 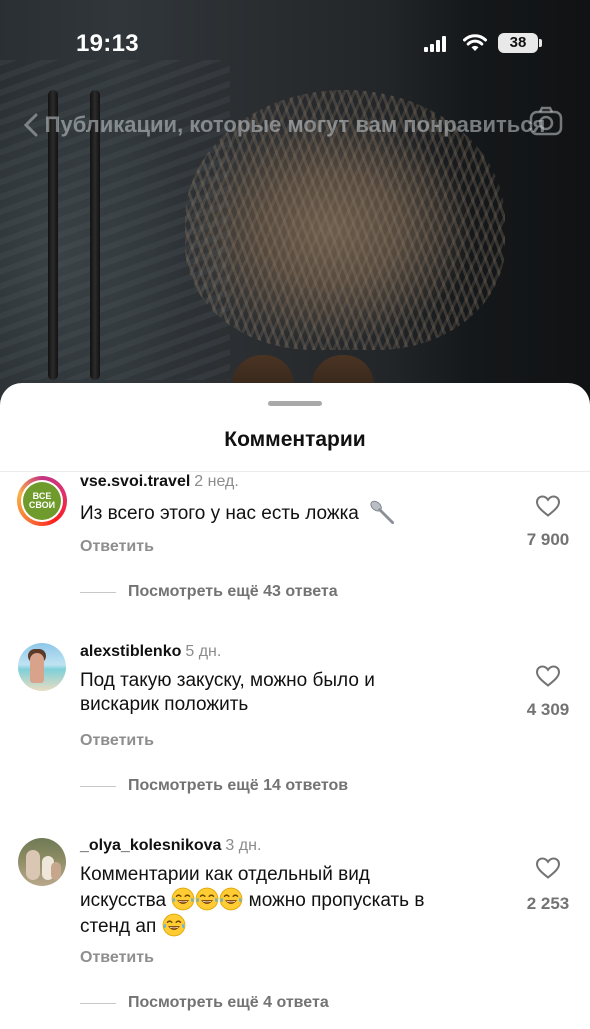 I want to click on sheet-title: Комментарии, so click(x=295, y=439).